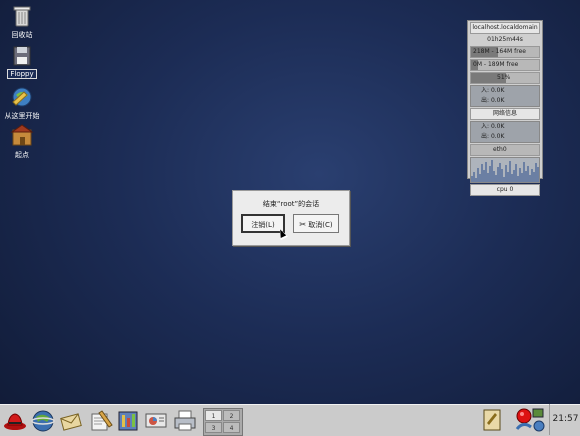 The height and width of the screenshot is (436, 580). I want to click on web-browser-icon, so click(43, 421).